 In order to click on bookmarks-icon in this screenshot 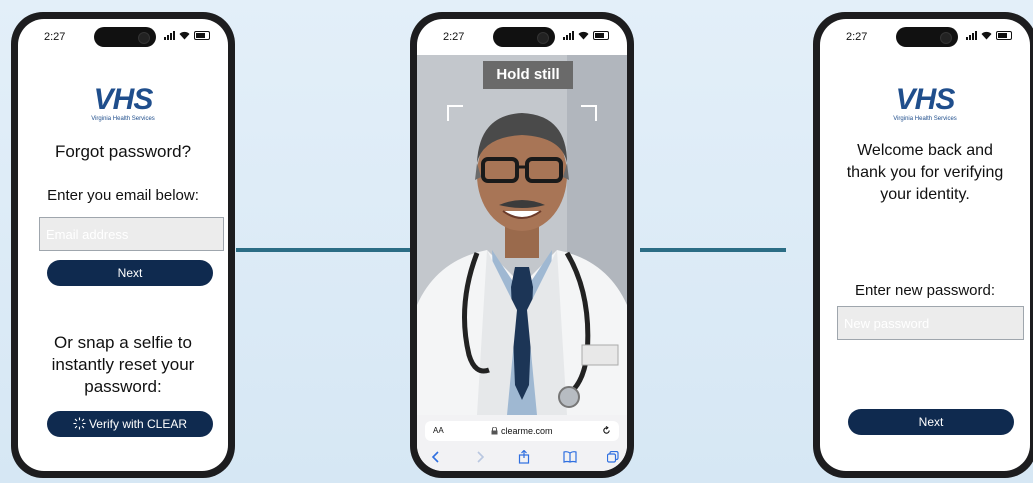, I will do `click(570, 457)`.